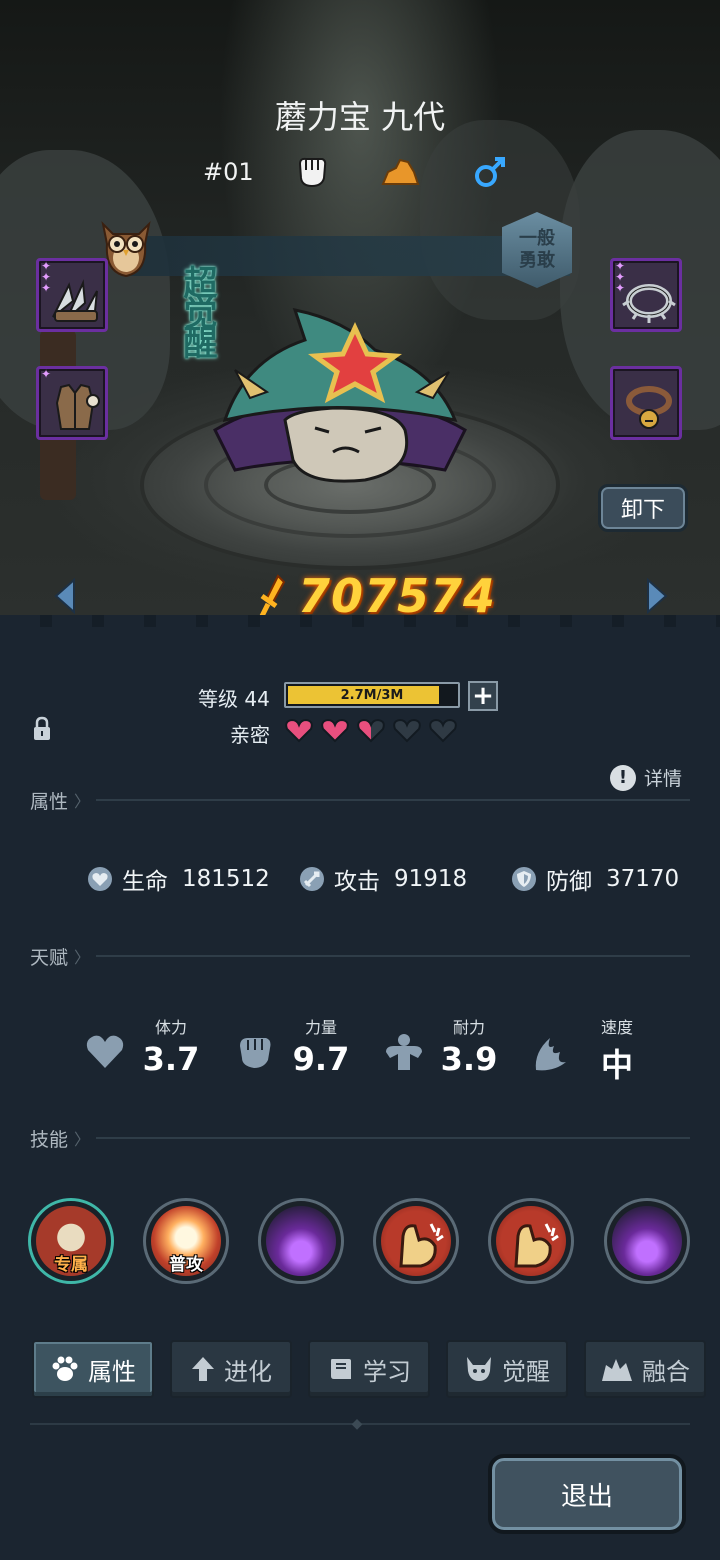 This screenshot has width=720, height=1560. Describe the element at coordinates (312, 879) in the screenshot. I see `sword-icon` at that location.